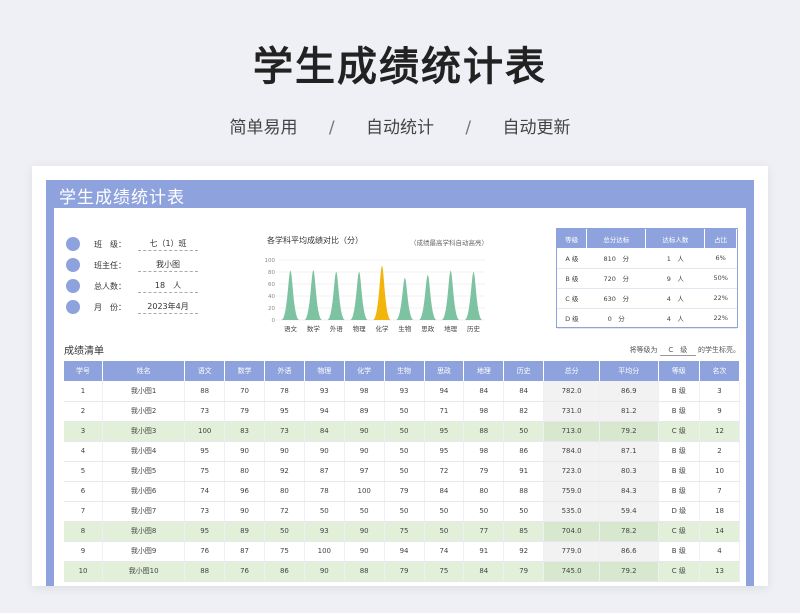 This screenshot has height=613, width=800. I want to click on table-cell: 95, so click(205, 531).